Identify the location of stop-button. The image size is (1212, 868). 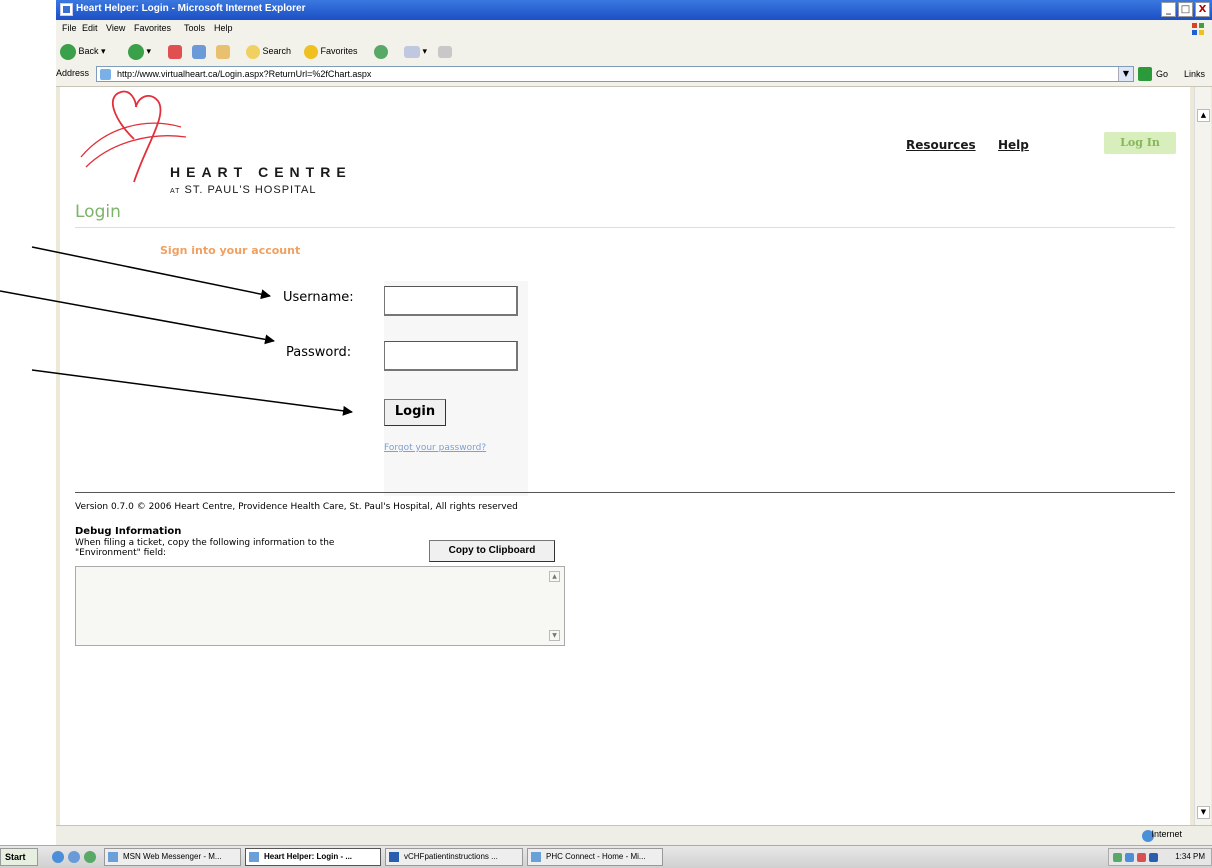
(175, 51).